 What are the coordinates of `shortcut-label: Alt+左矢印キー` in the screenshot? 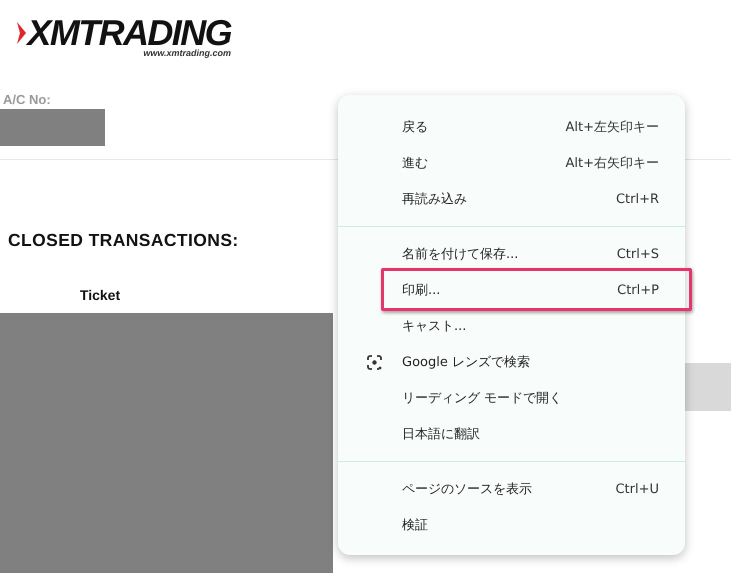 It's located at (612, 127).